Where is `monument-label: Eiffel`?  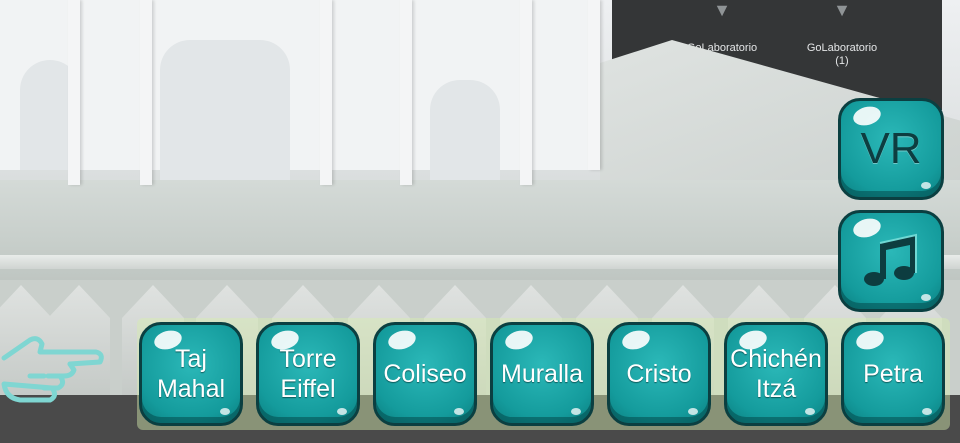 monument-label: Eiffel is located at coordinates (308, 389).